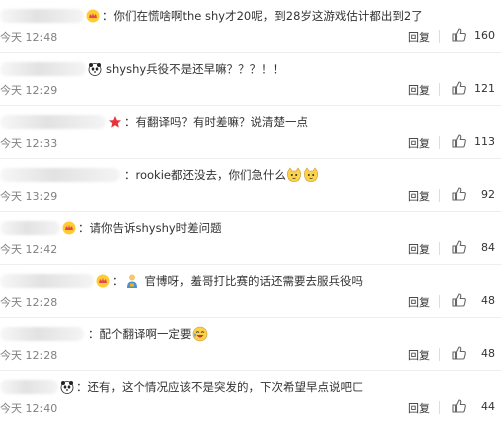 This screenshot has width=501, height=426. Describe the element at coordinates (150, 228) in the screenshot. I see `comment-text: ：请你告诉shyshy时差问题` at that location.